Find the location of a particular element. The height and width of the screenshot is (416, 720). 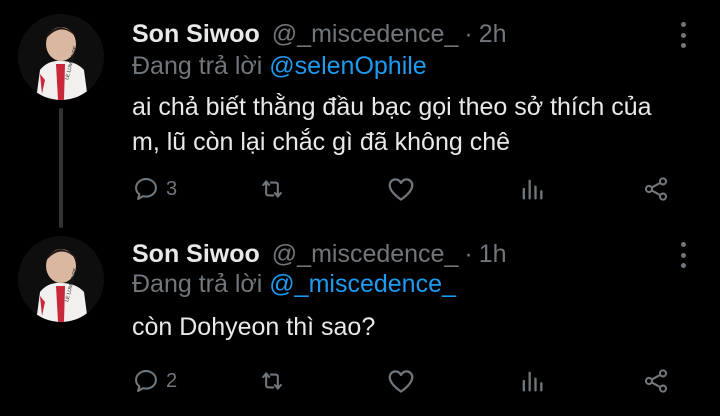

tweet-text: còn Dohyeon thì sao? is located at coordinates (412, 327).